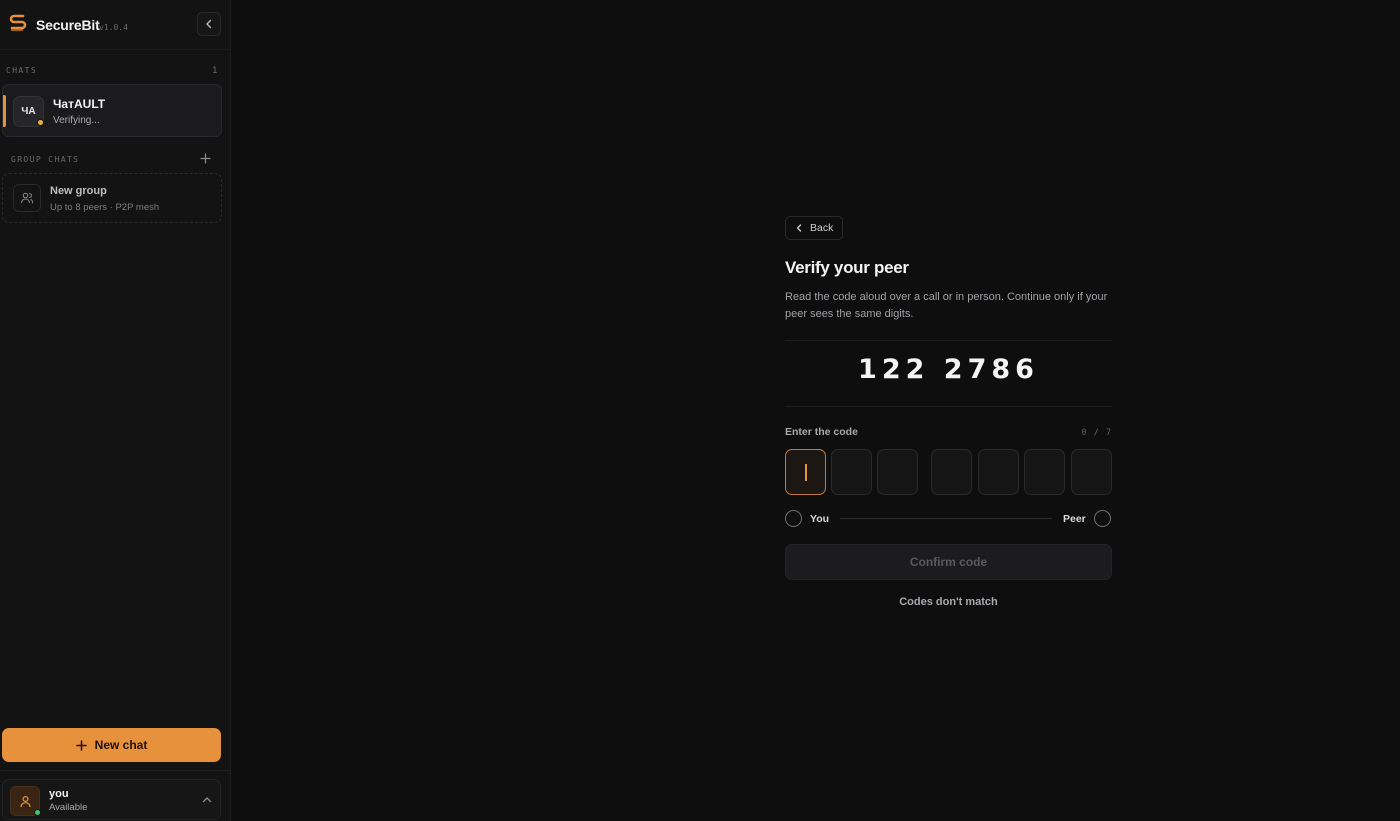 The image size is (1400, 821). Describe the element at coordinates (1074, 519) in the screenshot. I see `peer-label: Peer` at that location.